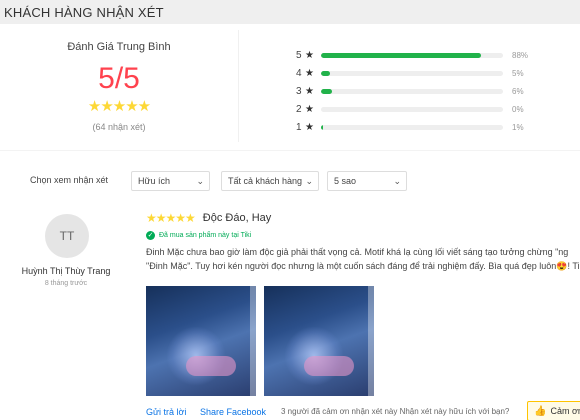 The image size is (580, 420). What do you see at coordinates (237, 218) in the screenshot?
I see `review-title: Độc Đáo, Hay` at bounding box center [237, 218].